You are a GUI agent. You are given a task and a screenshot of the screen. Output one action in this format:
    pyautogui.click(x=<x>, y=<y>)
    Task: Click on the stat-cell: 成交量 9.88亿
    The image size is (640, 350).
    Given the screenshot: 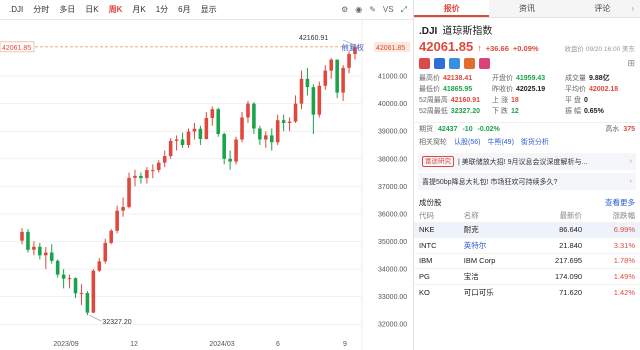 What is the action you would take?
    pyautogui.click(x=600, y=78)
    